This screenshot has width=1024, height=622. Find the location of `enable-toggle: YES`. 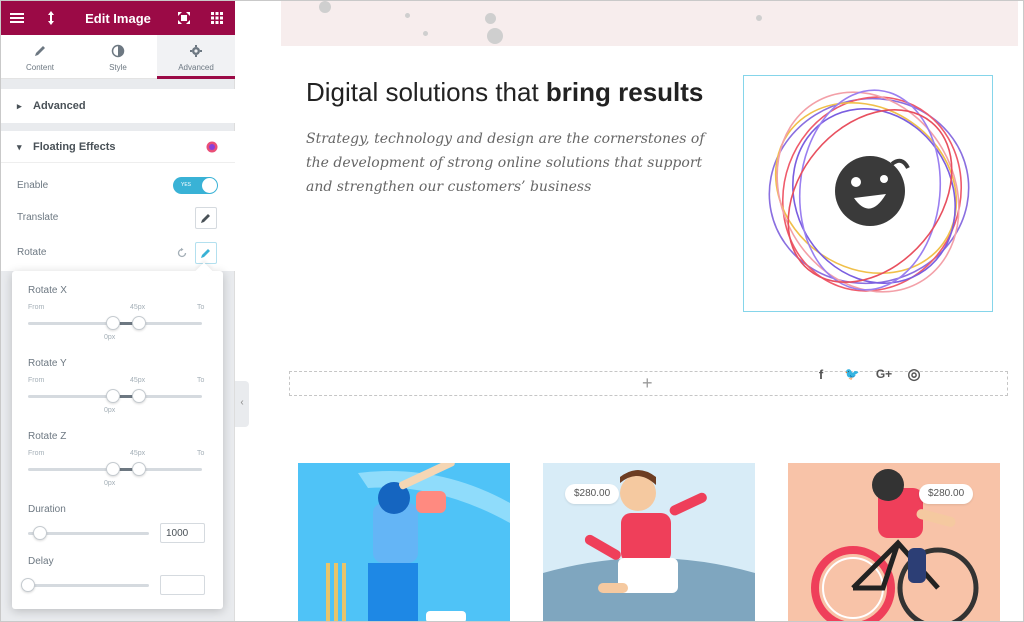

enable-toggle: YES is located at coordinates (195, 185).